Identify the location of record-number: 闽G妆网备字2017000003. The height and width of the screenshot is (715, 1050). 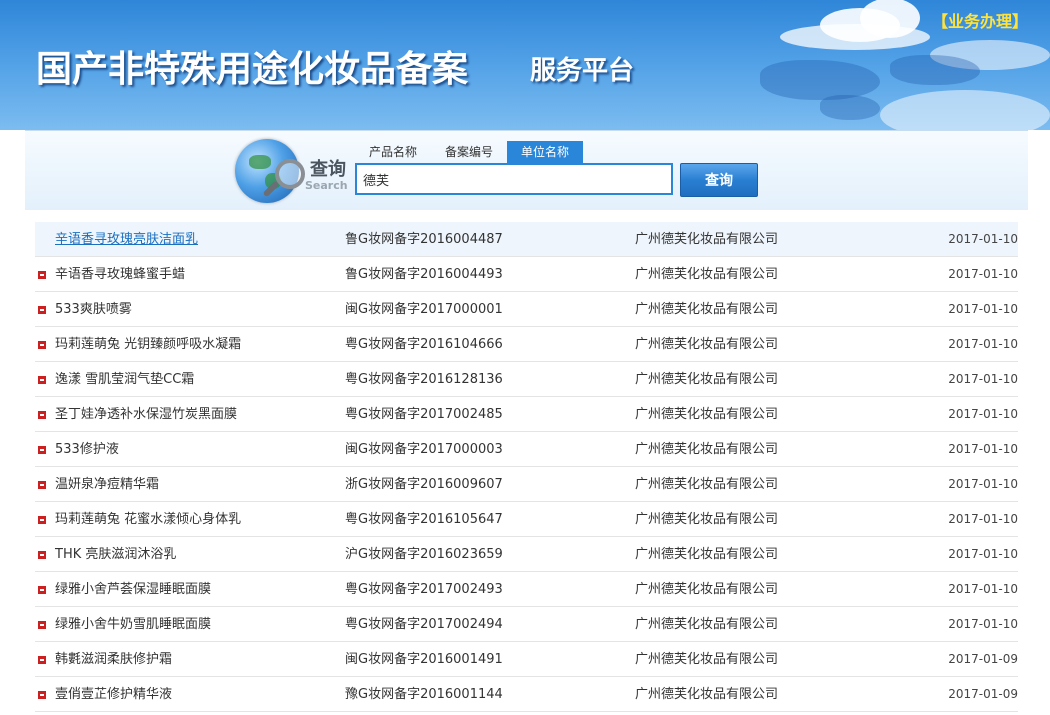
(424, 449).